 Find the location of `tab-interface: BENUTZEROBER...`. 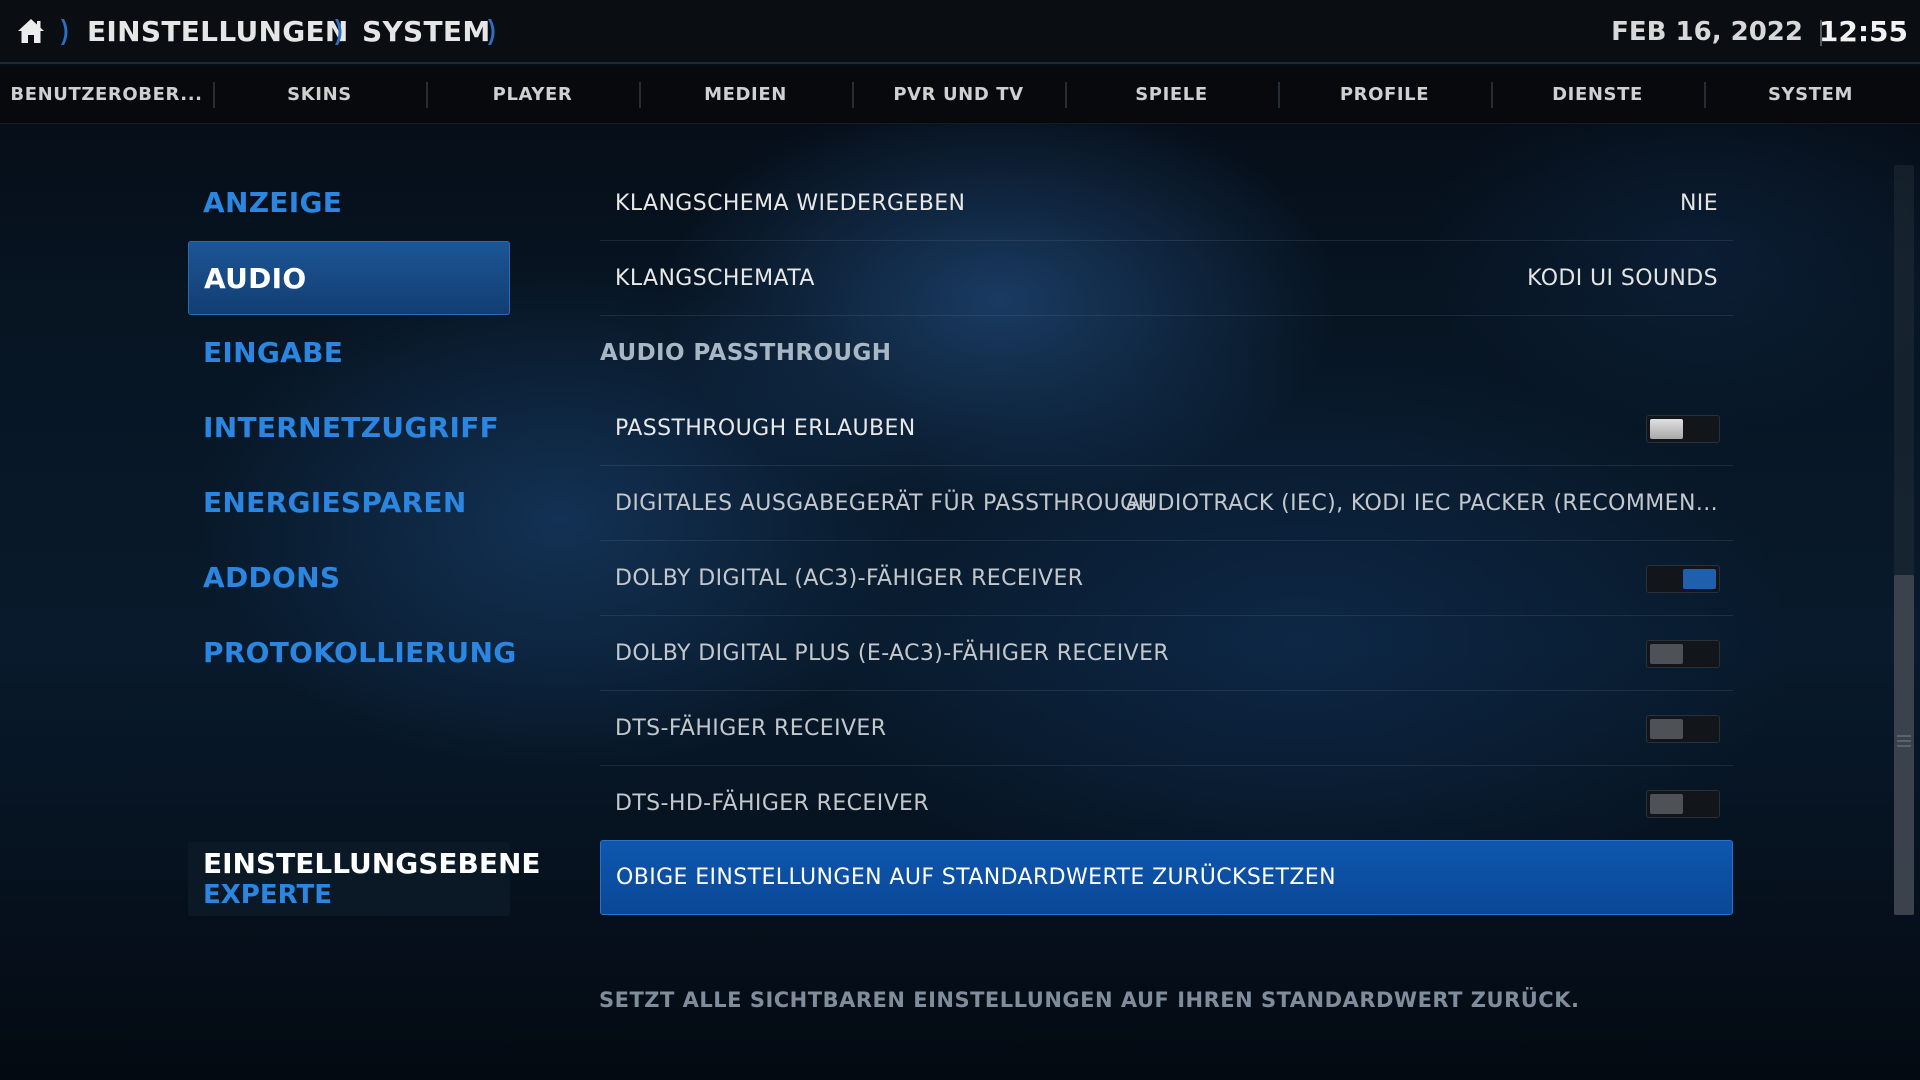

tab-interface: BENUTZEROBER... is located at coordinates (106, 95).